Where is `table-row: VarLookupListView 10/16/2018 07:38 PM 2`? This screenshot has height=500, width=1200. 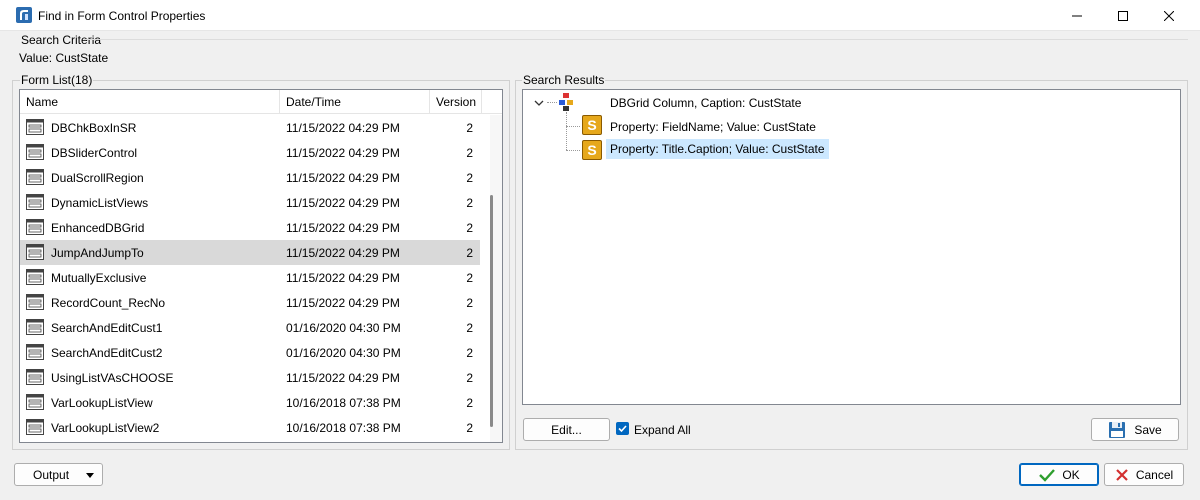
table-row: VarLookupListView 10/16/2018 07:38 PM 2 is located at coordinates (250, 402).